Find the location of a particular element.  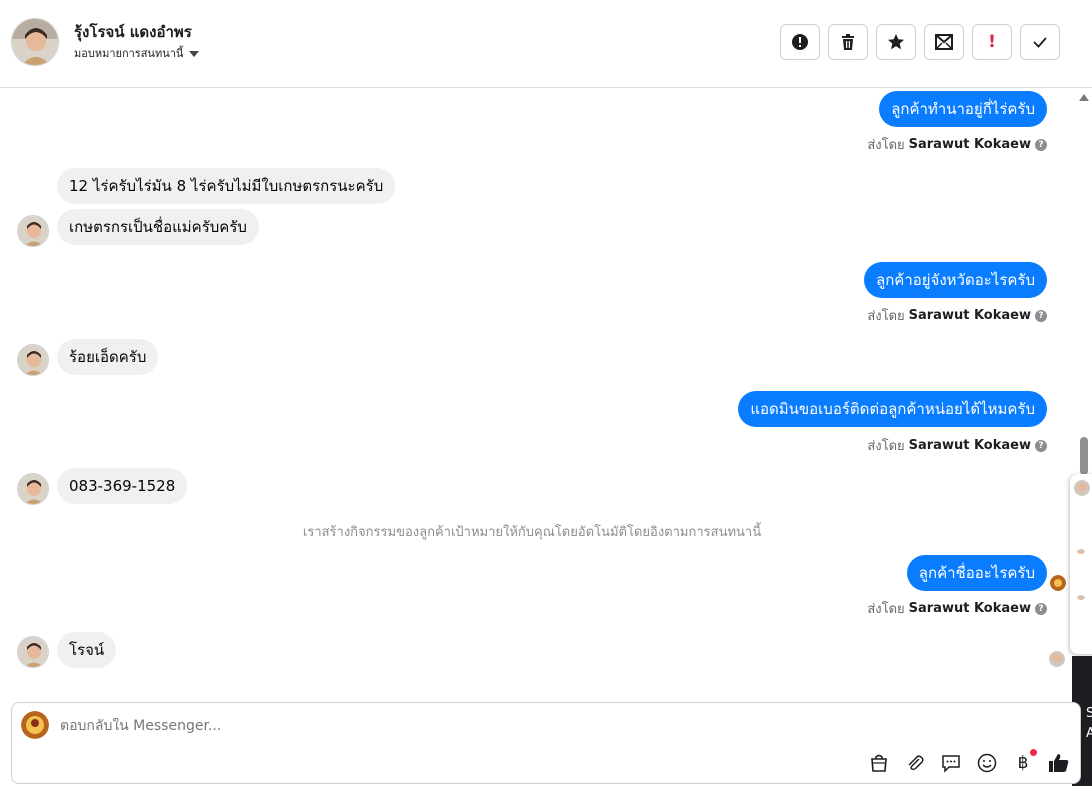

assign-conversation-dropdown: มอบหมายการสนทนานี้ is located at coordinates (137, 53).